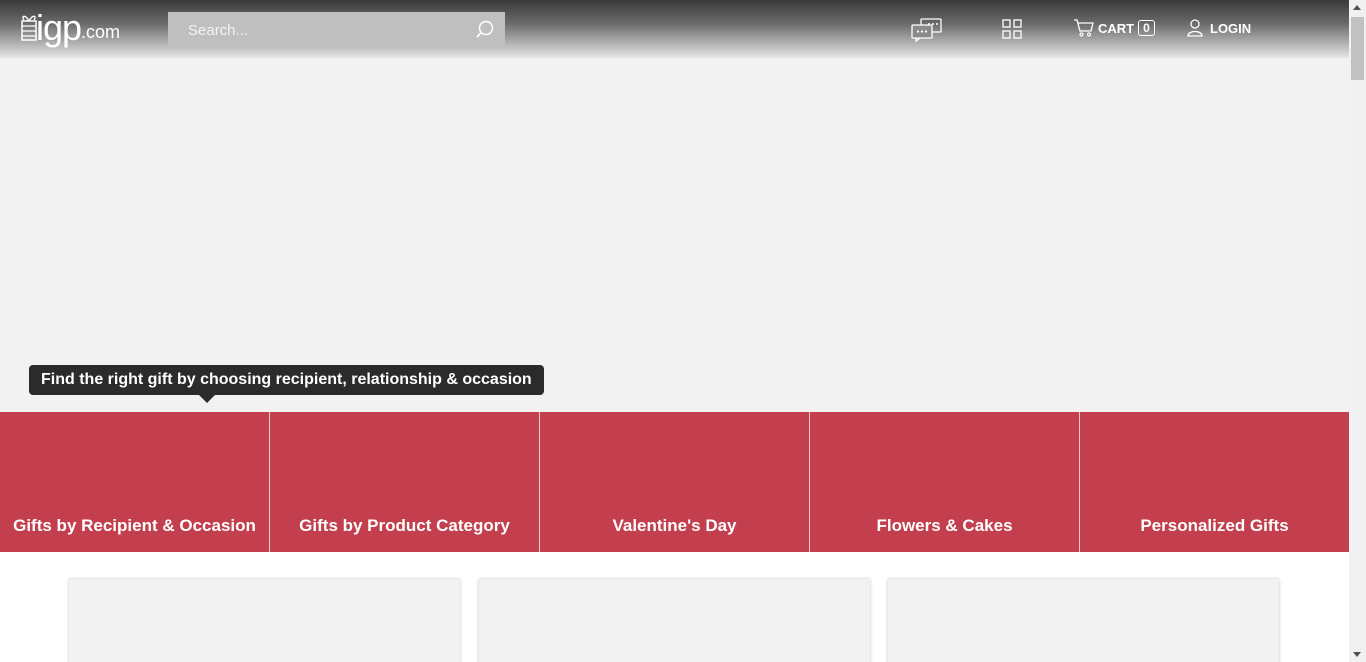  I want to click on search-bar, so click(336, 30).